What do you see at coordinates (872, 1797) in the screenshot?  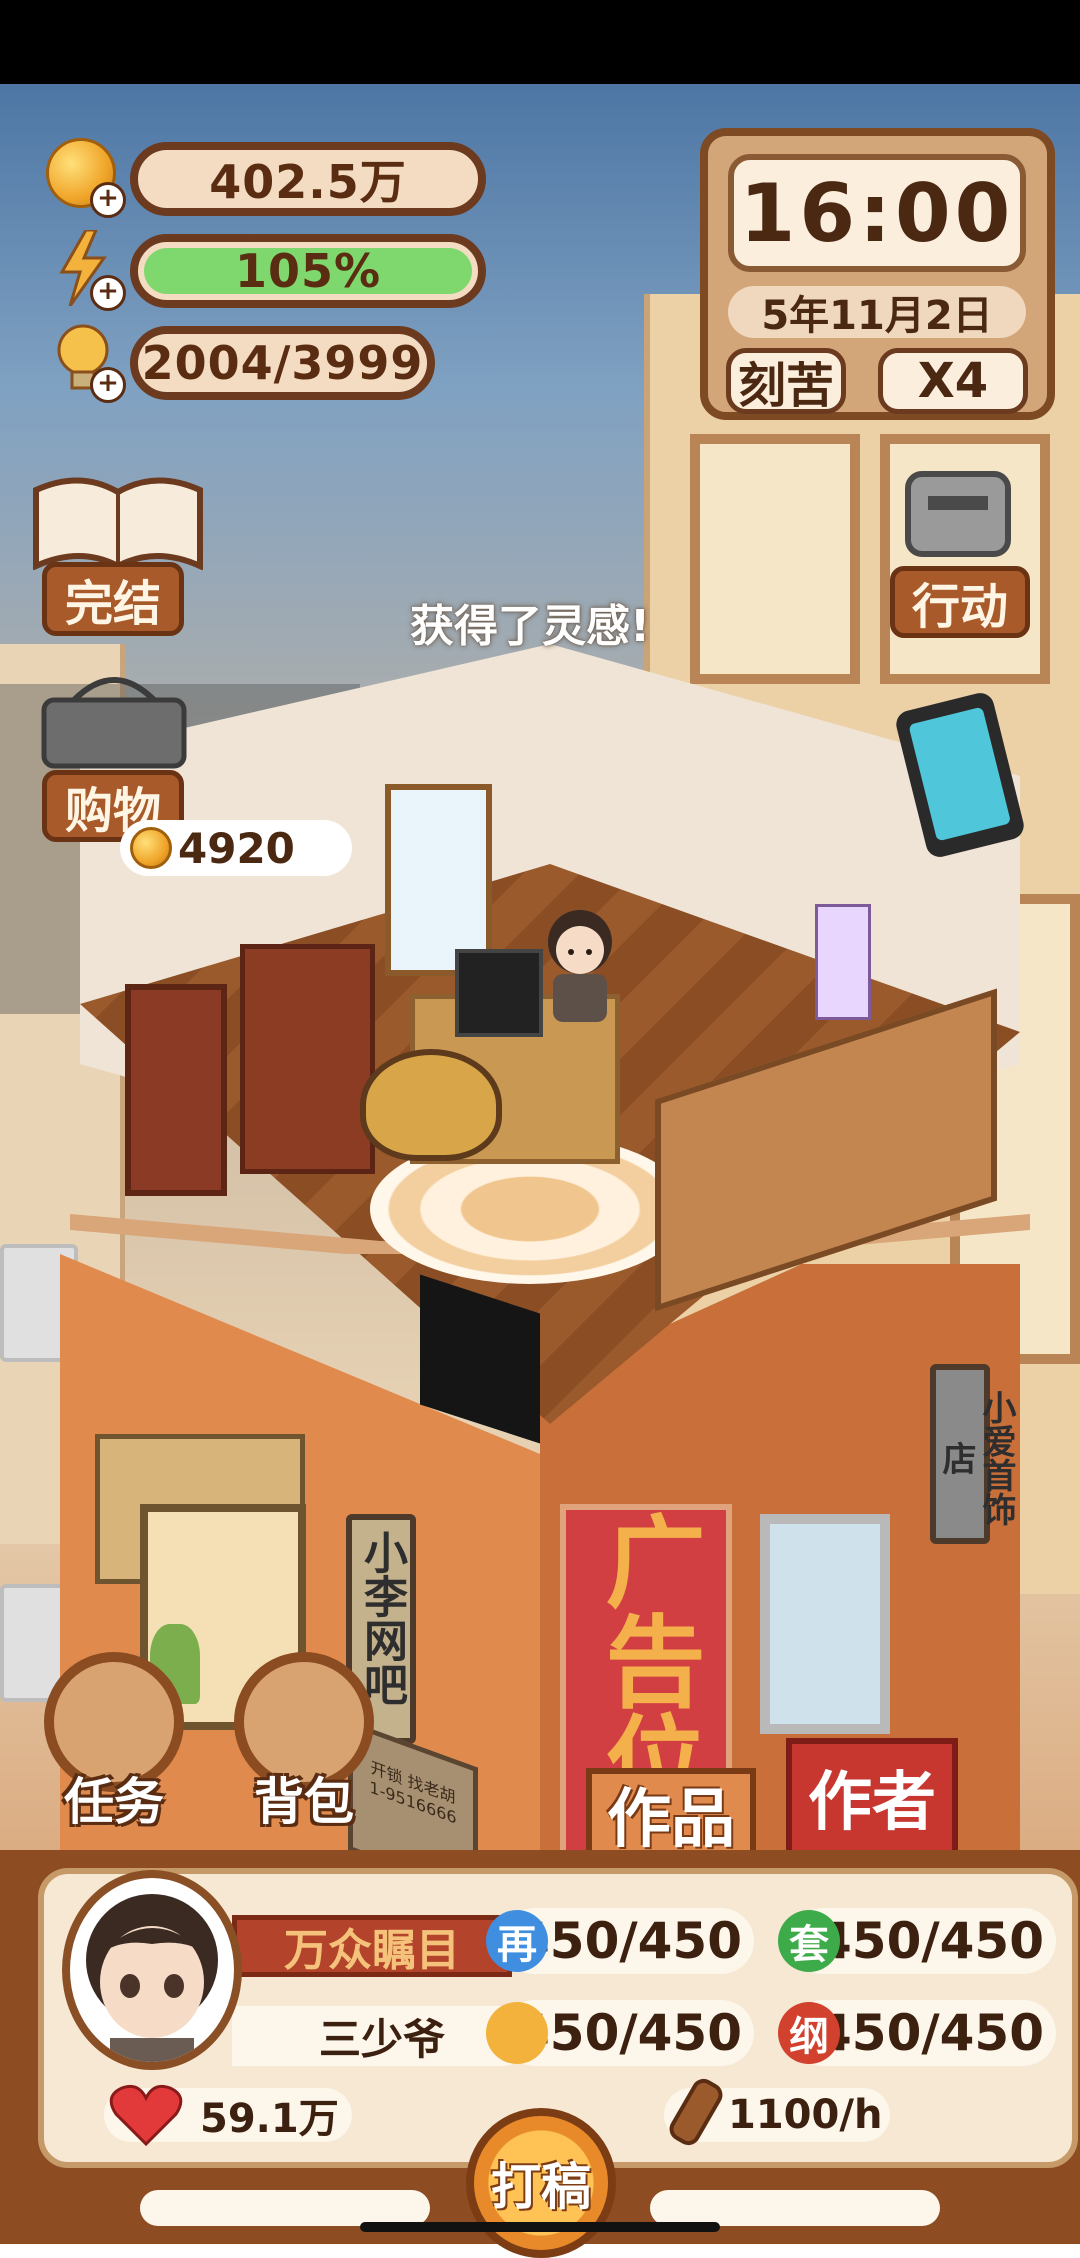 I see `tab-author: 作者` at bounding box center [872, 1797].